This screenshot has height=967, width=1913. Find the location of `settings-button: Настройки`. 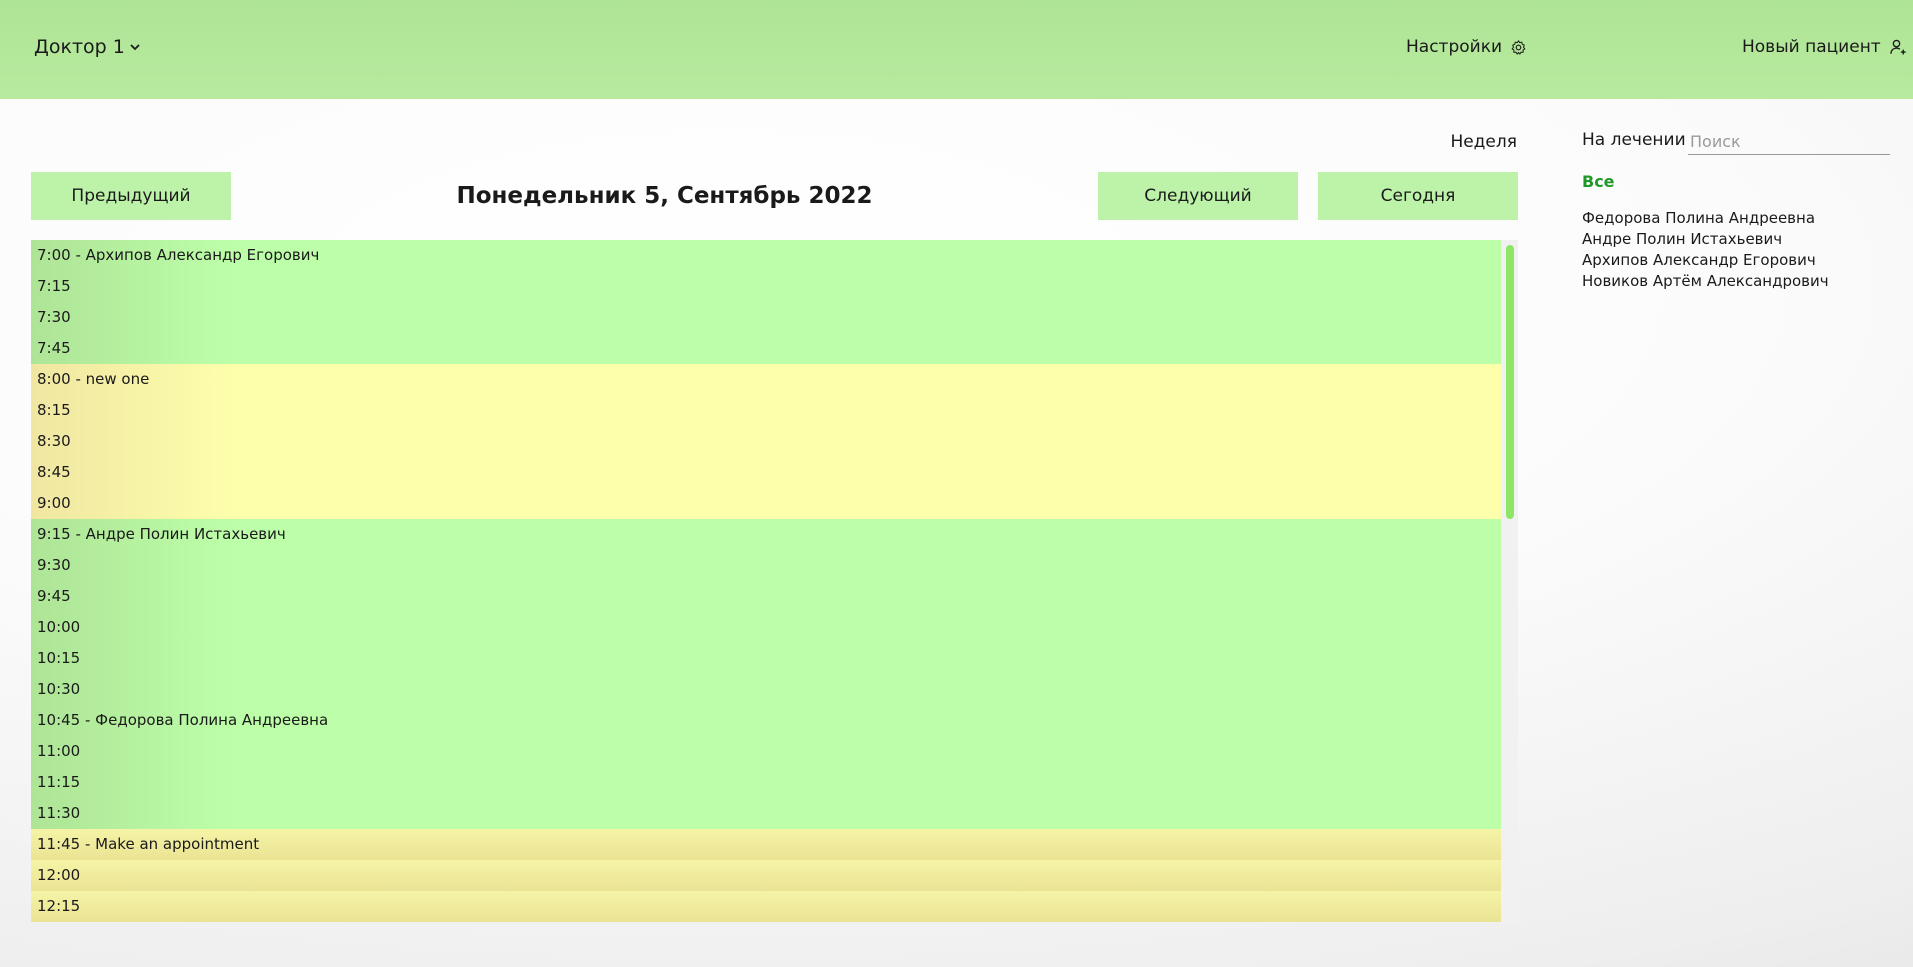

settings-button: Настройки is located at coordinates (1466, 47).